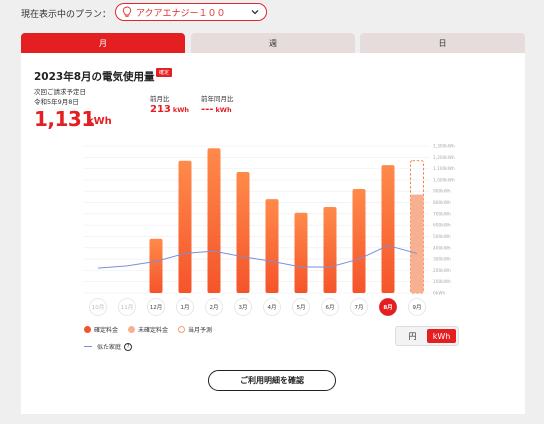 The height and width of the screenshot is (424, 544). What do you see at coordinates (156, 307) in the screenshot?
I see `x-tick-label: 12月` at bounding box center [156, 307].